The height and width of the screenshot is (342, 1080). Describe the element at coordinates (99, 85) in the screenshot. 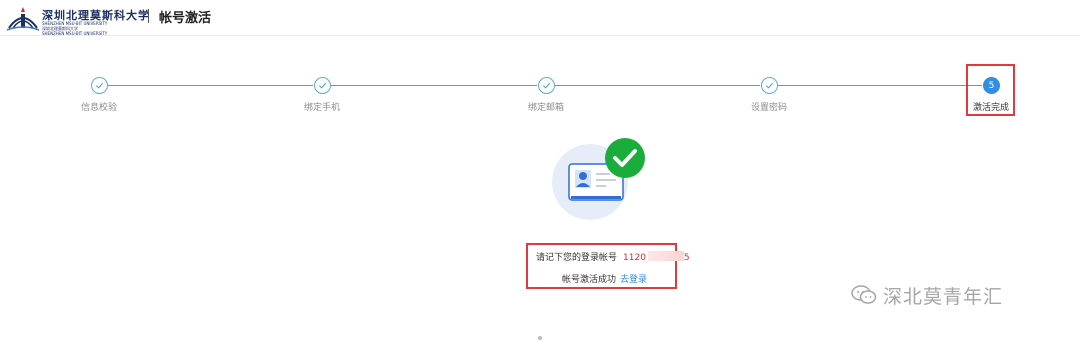

I see `step-1-check-icon` at that location.